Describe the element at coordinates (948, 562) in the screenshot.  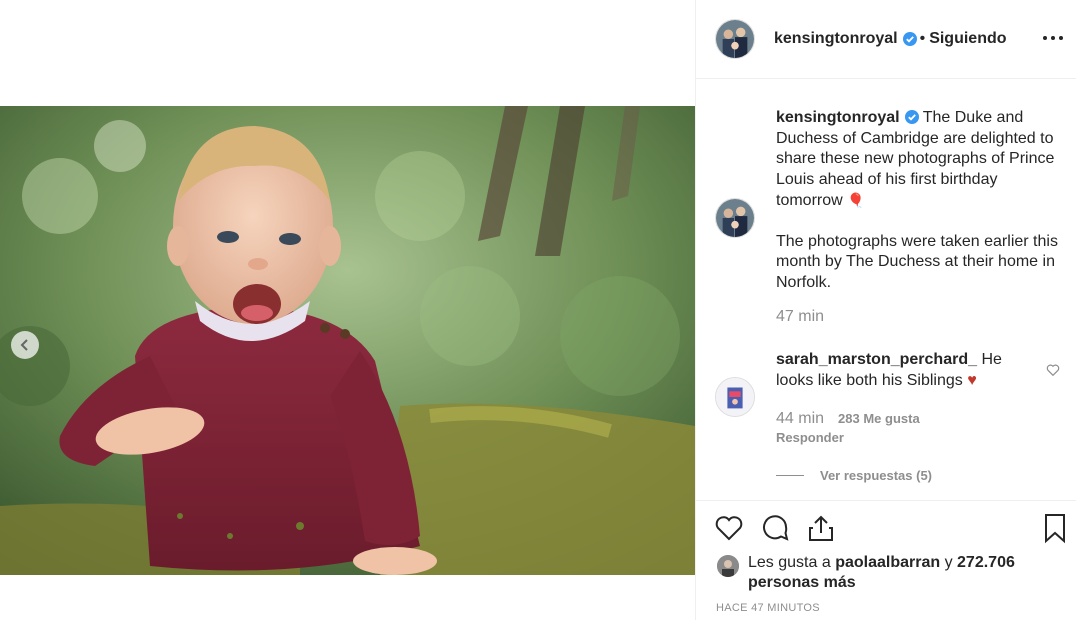
I see `likes-conj: y` at that location.